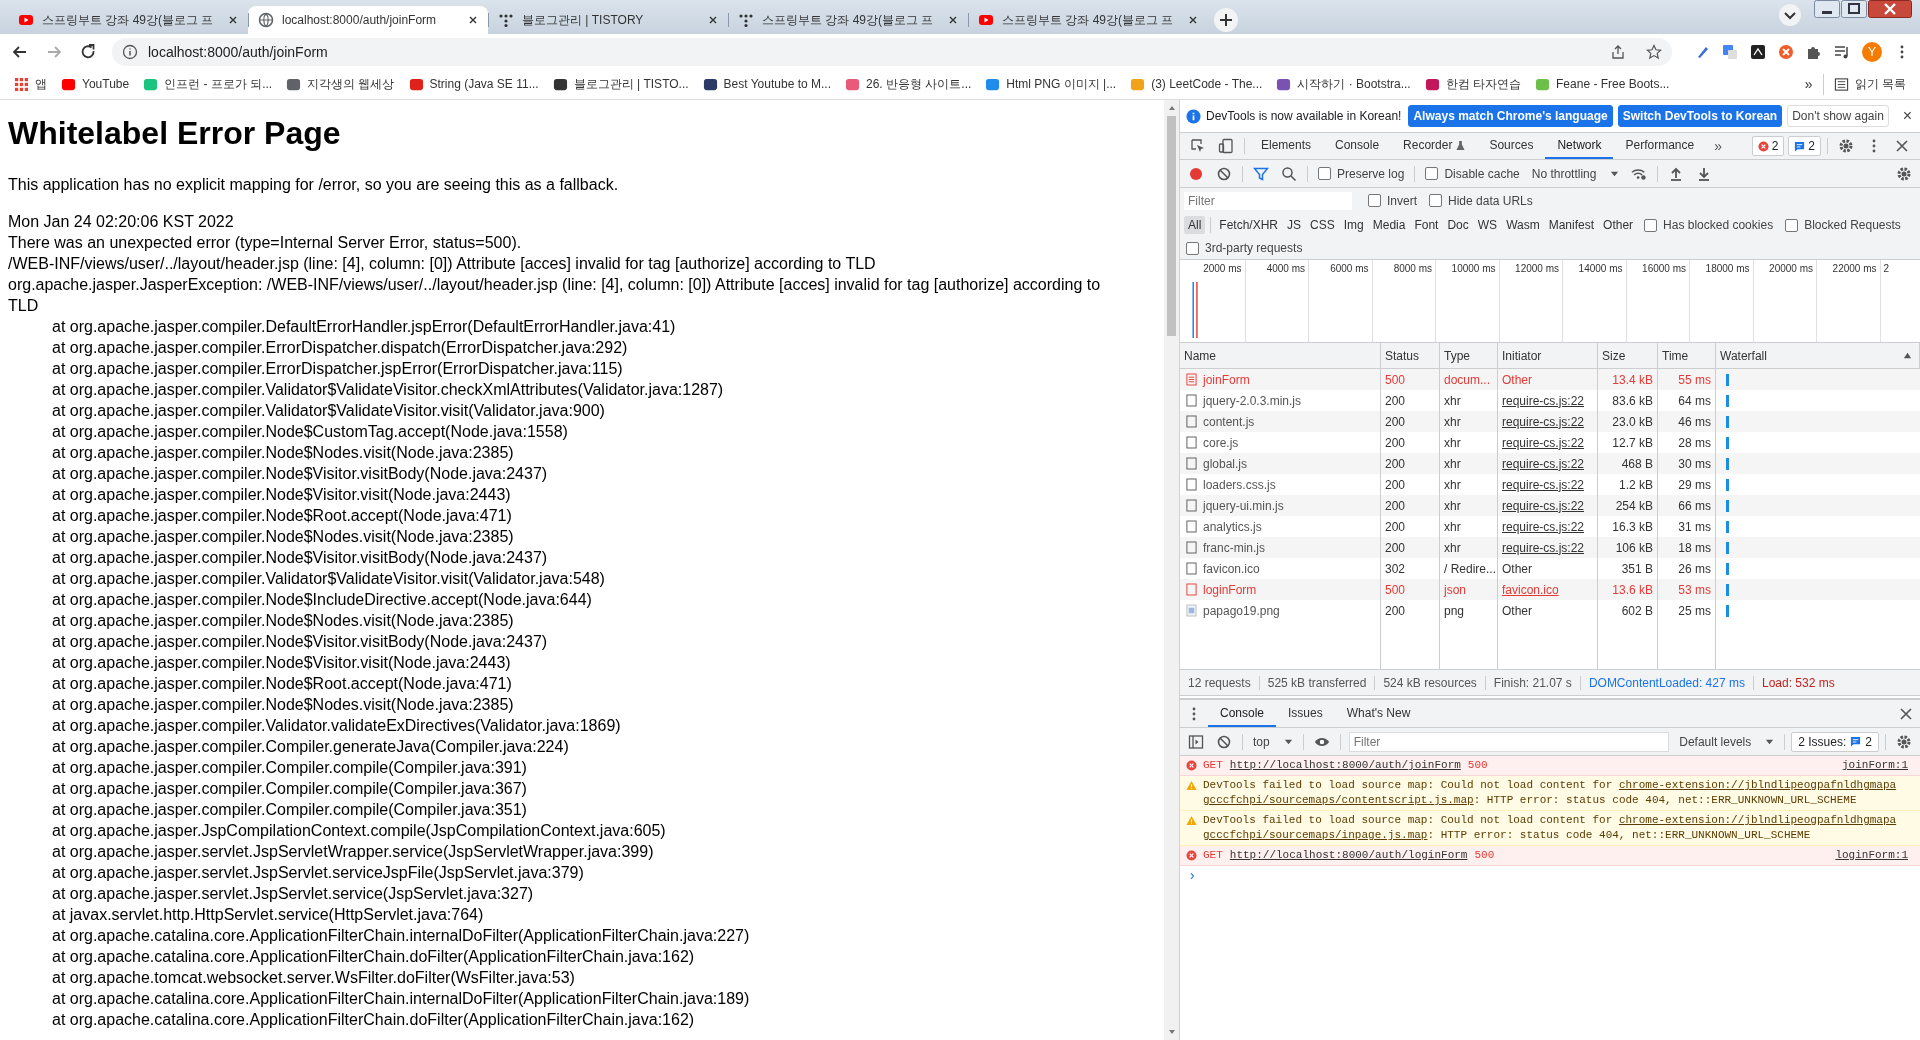 This screenshot has height=1040, width=1920. Describe the element at coordinates (1654, 51) in the screenshot. I see `bookmark-star-icon` at that location.